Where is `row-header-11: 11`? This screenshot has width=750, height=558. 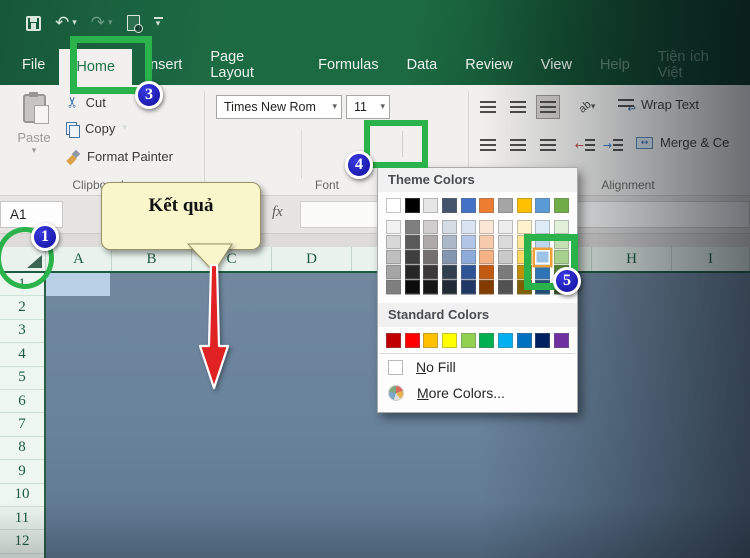 row-header-11: 11 is located at coordinates (22, 519).